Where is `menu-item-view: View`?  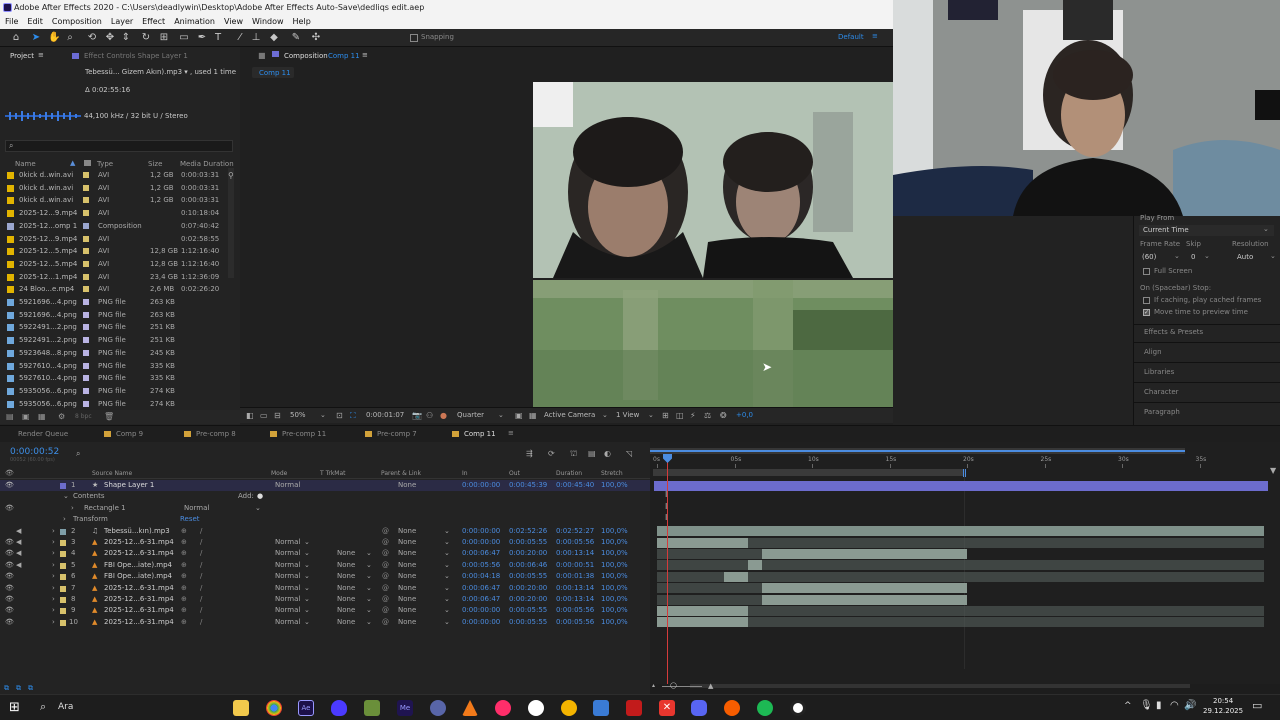
menu-item-view: View is located at coordinates (233, 21).